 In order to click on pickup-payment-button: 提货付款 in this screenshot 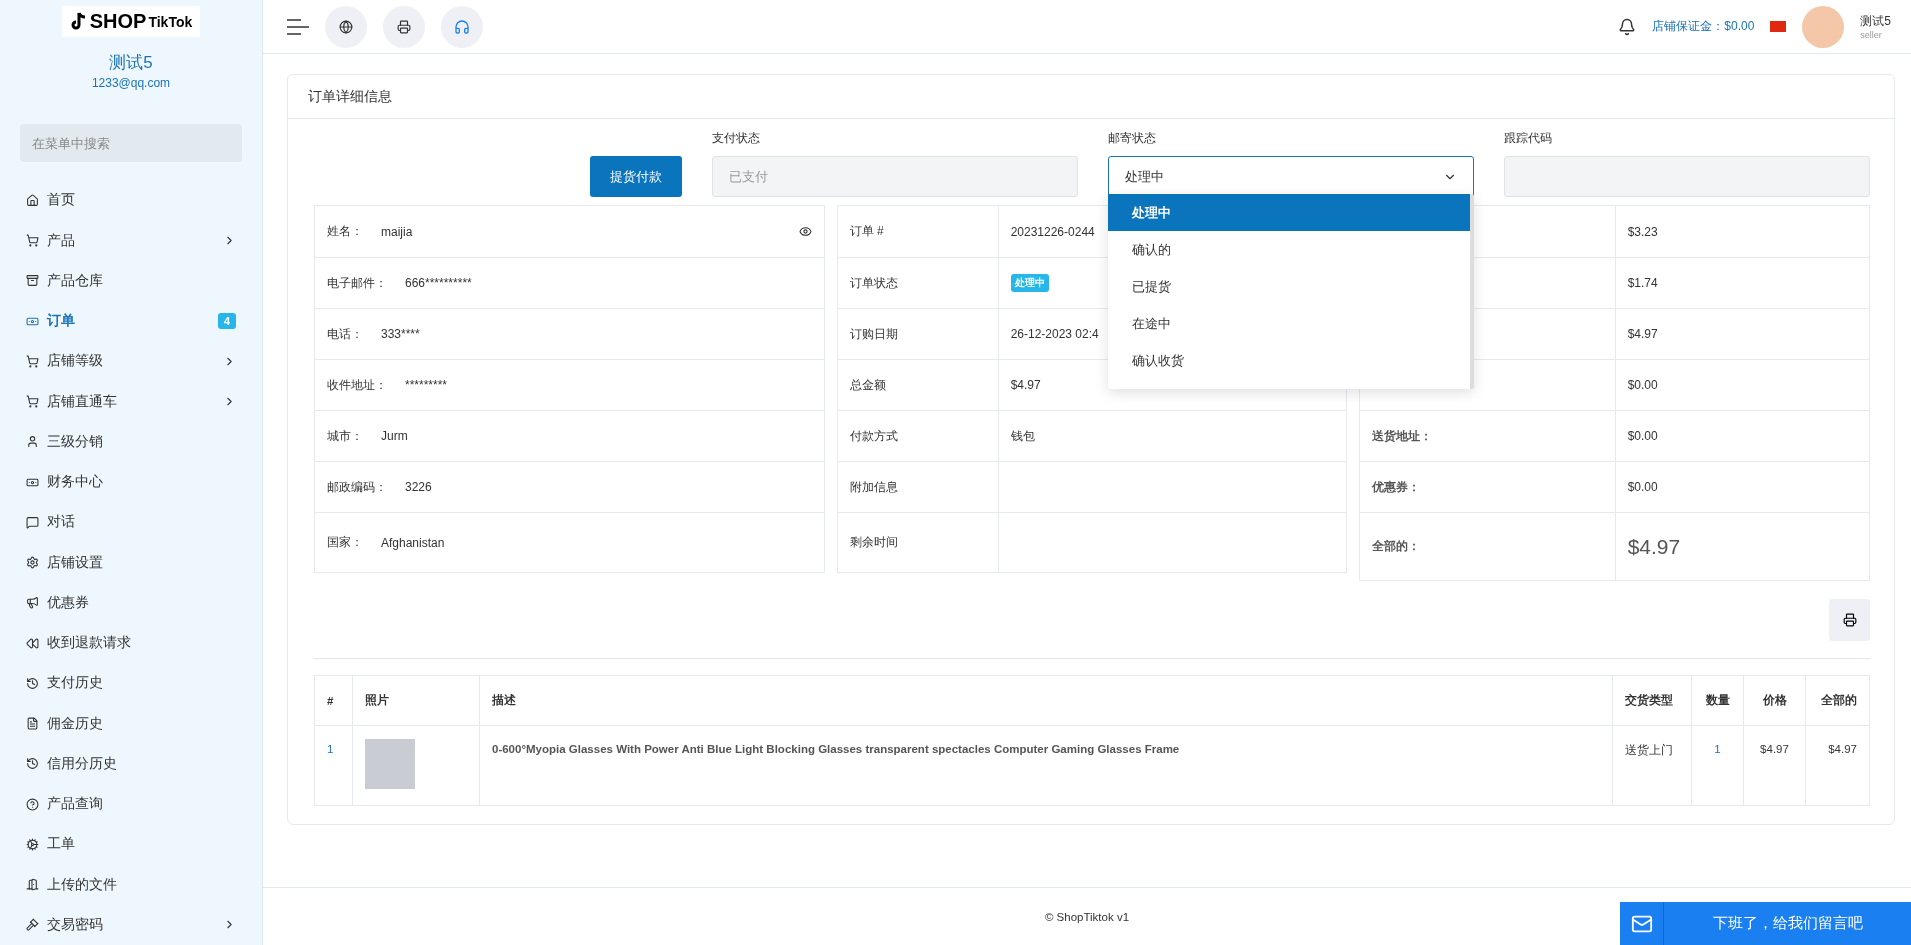, I will do `click(636, 176)`.